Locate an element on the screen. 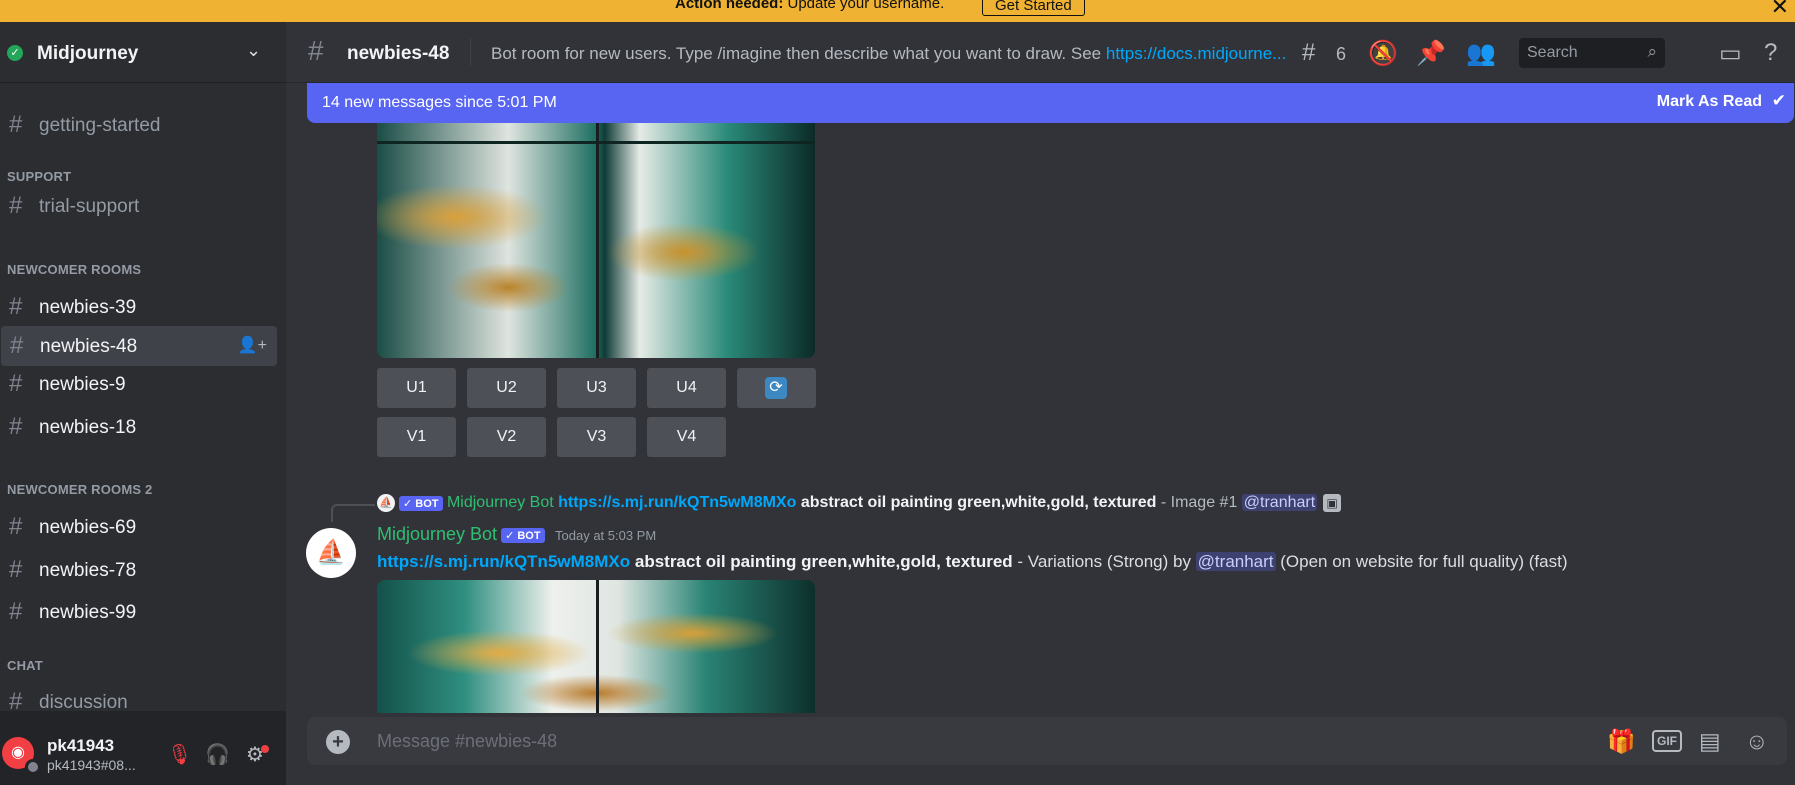 The image size is (1795, 785). mic-muted-icon: 🎙 is located at coordinates (179, 754).